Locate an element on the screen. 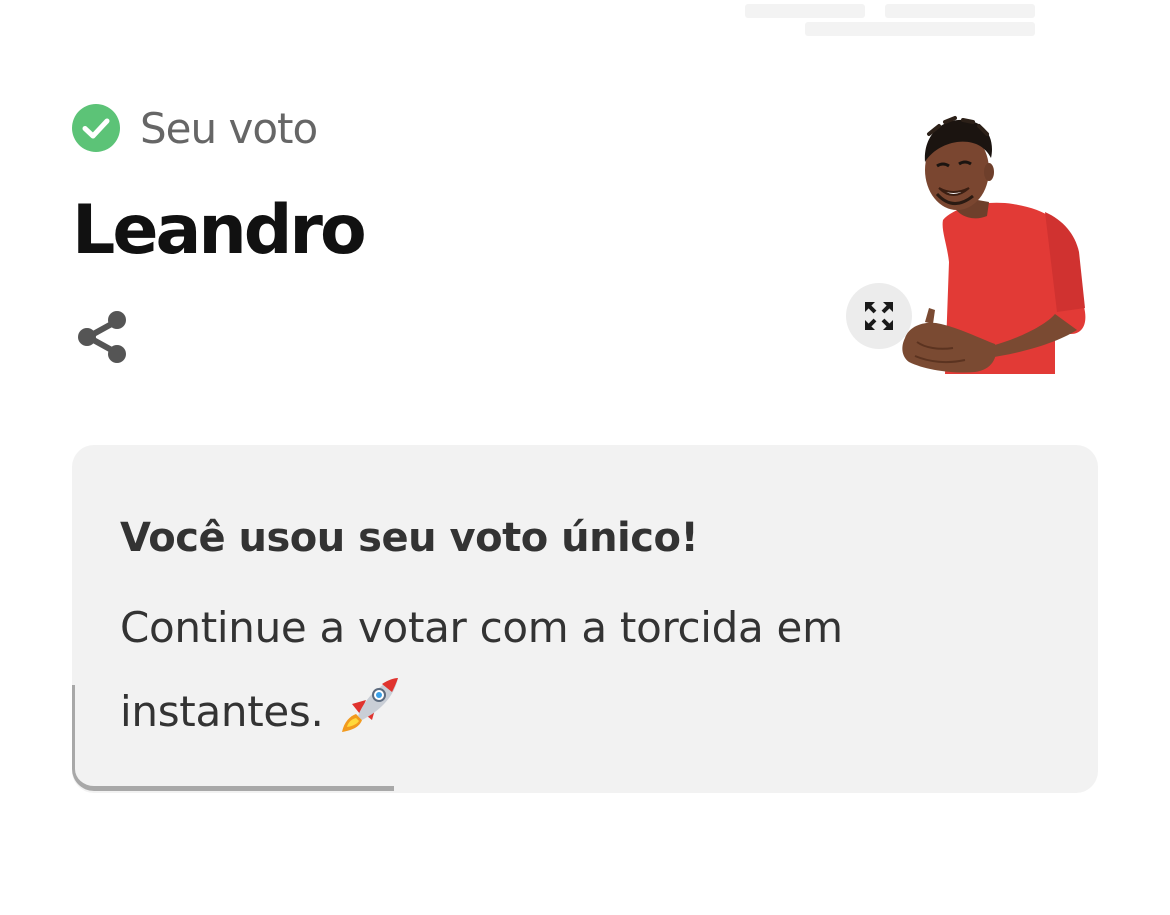 Image resolution: width=1170 pixels, height=915 pixels. share-button is located at coordinates (102, 337).